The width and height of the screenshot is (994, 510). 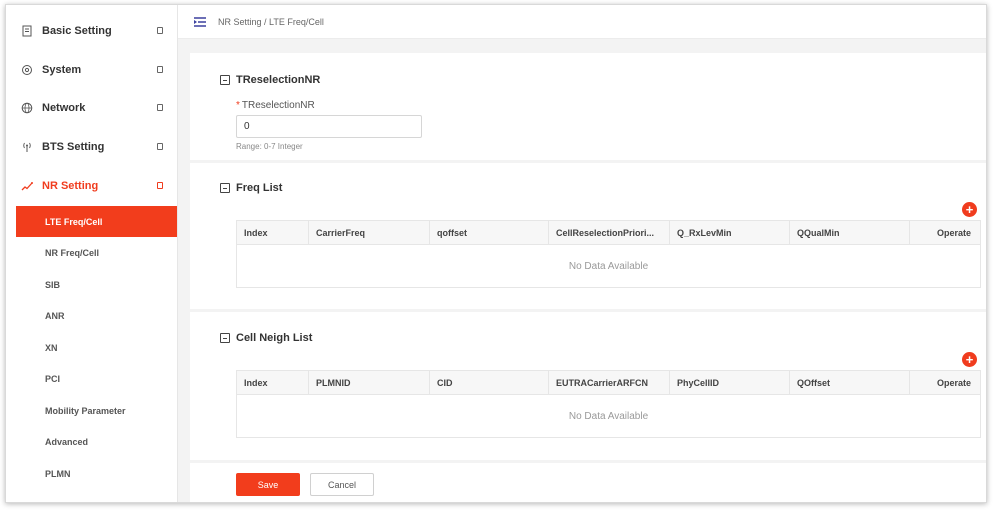 What do you see at coordinates (969, 359) in the screenshot?
I see `add-cell-neigh-button: +` at bounding box center [969, 359].